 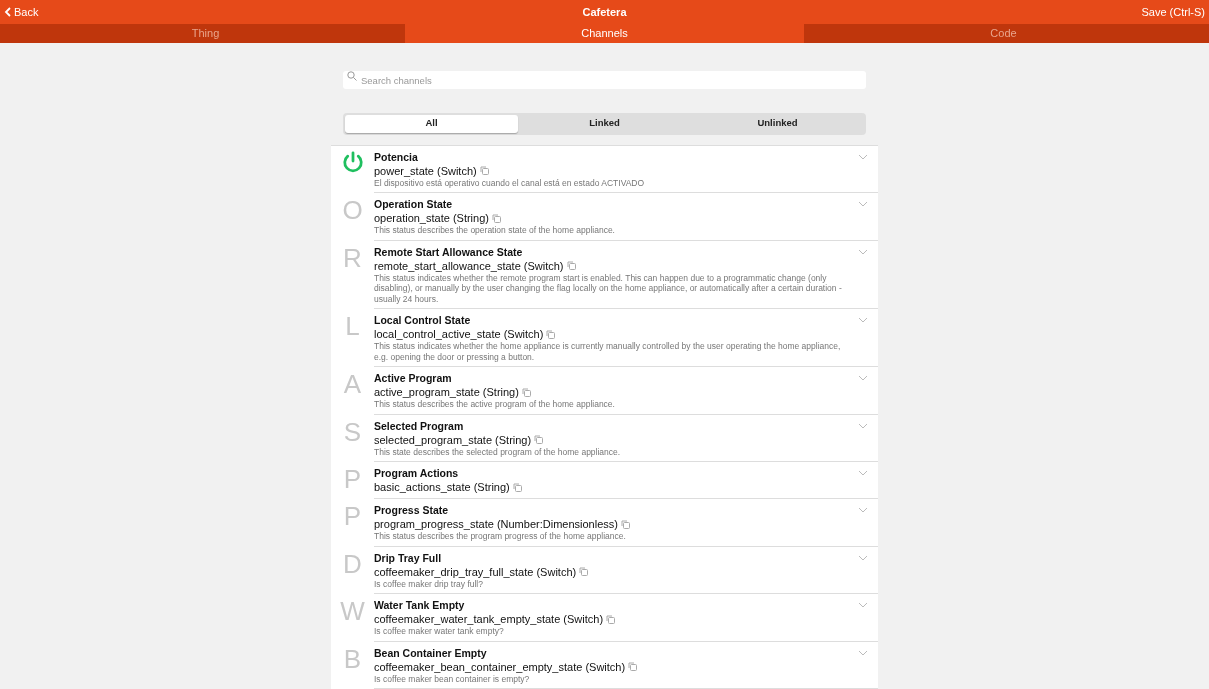 What do you see at coordinates (498, 451) in the screenshot?
I see `channel-description: This state describes the selected program of the home appliance.` at bounding box center [498, 451].